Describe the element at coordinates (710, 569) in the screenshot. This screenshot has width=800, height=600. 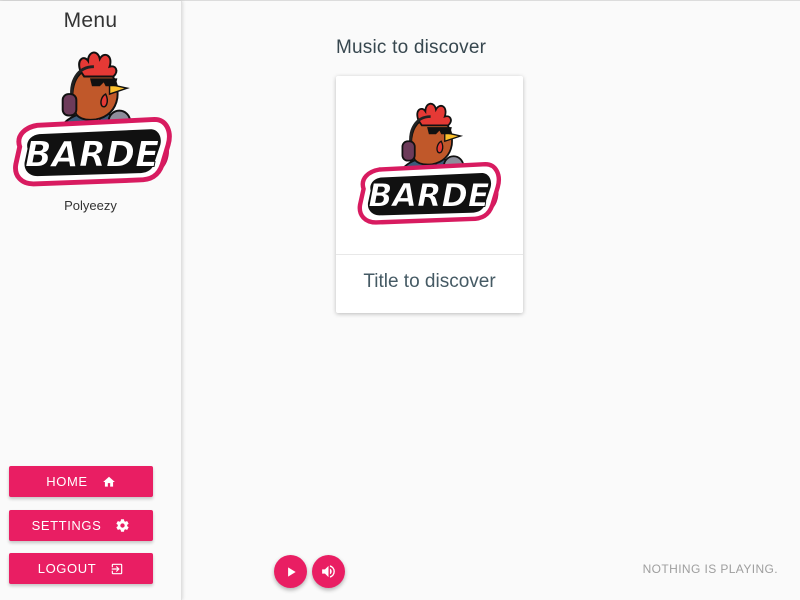
I see `player-status: NOTHING IS PLAYING.` at that location.